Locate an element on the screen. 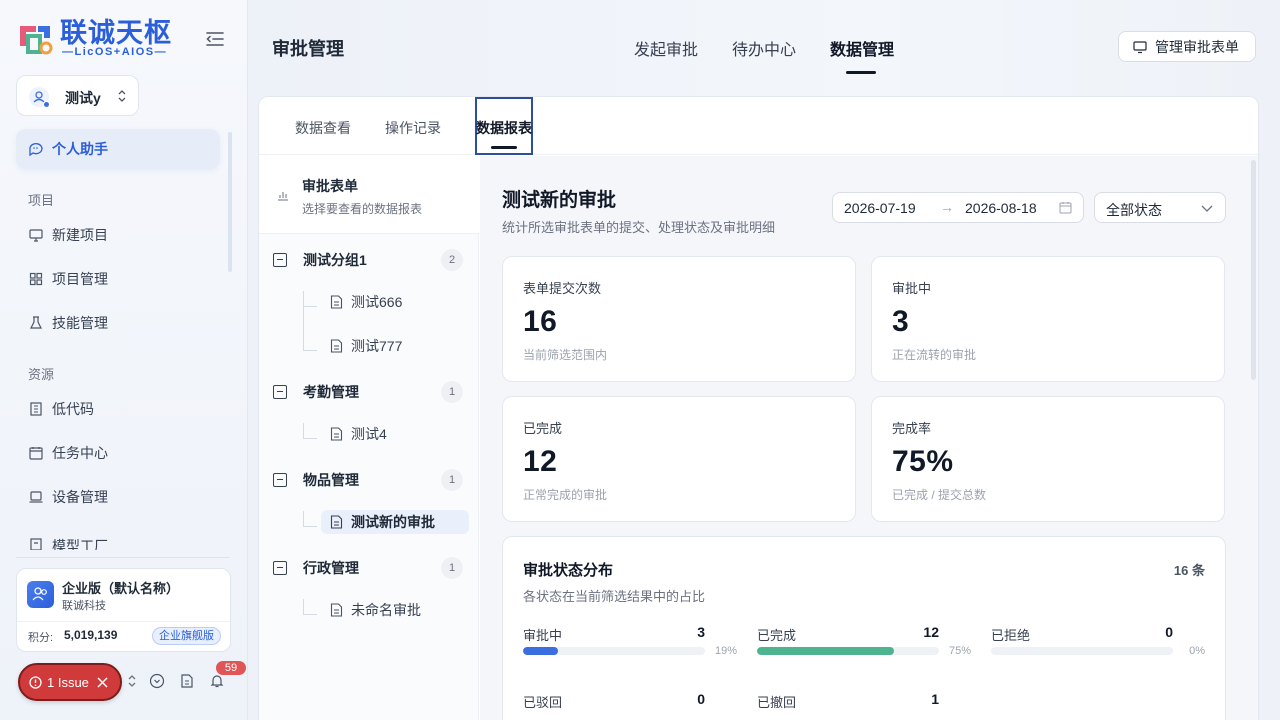 This screenshot has height=720, width=1280. stat-label: 已完成 is located at coordinates (543, 428).